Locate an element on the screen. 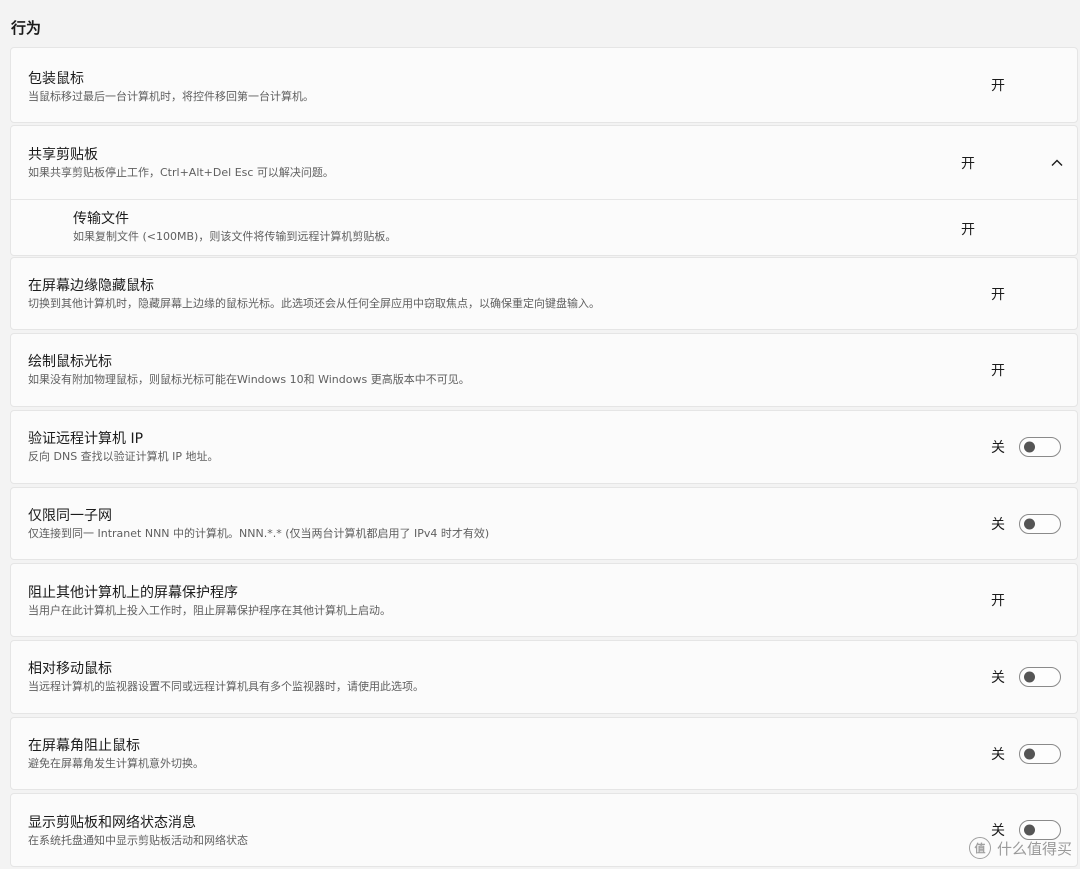 This screenshot has width=1080, height=869. setting-label: 包装鼠标 is located at coordinates (56, 79).